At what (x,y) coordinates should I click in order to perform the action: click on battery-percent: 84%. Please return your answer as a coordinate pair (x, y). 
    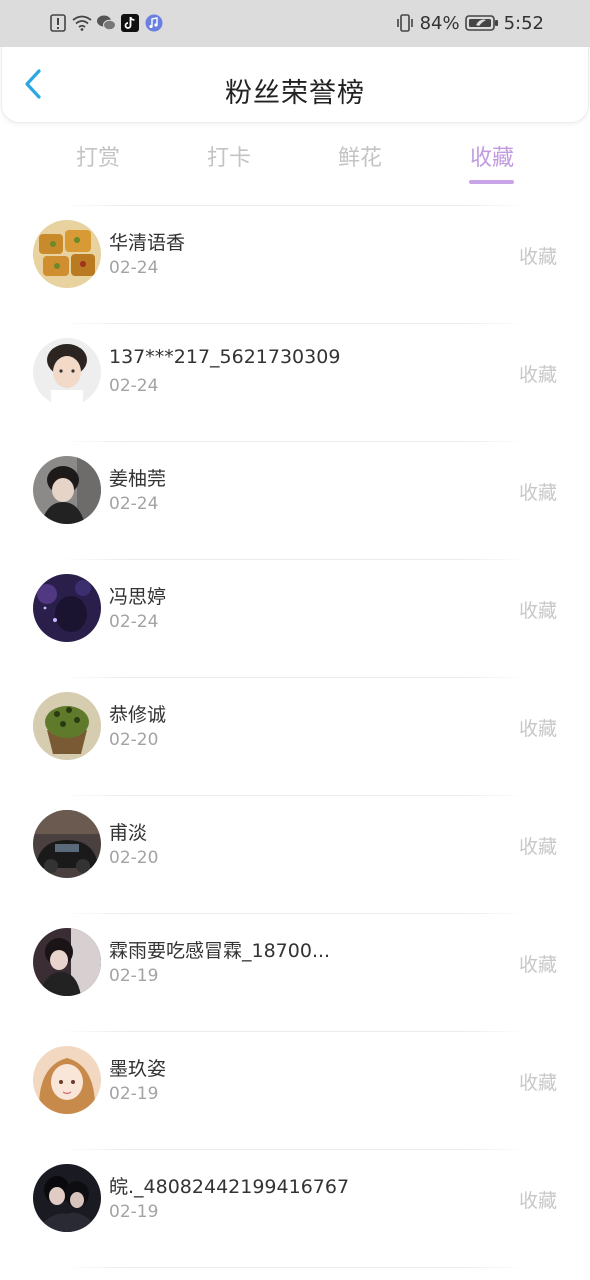
    Looking at the image, I should click on (439, 23).